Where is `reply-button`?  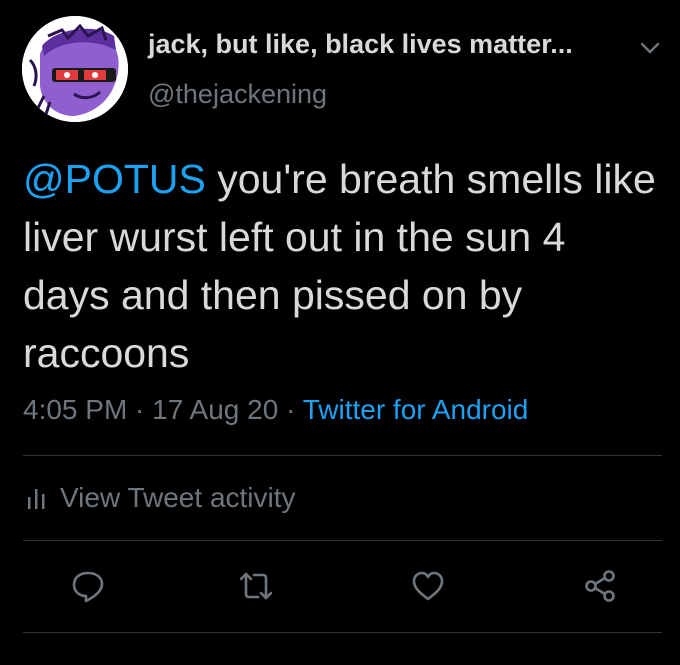
reply-button is located at coordinates (88, 586).